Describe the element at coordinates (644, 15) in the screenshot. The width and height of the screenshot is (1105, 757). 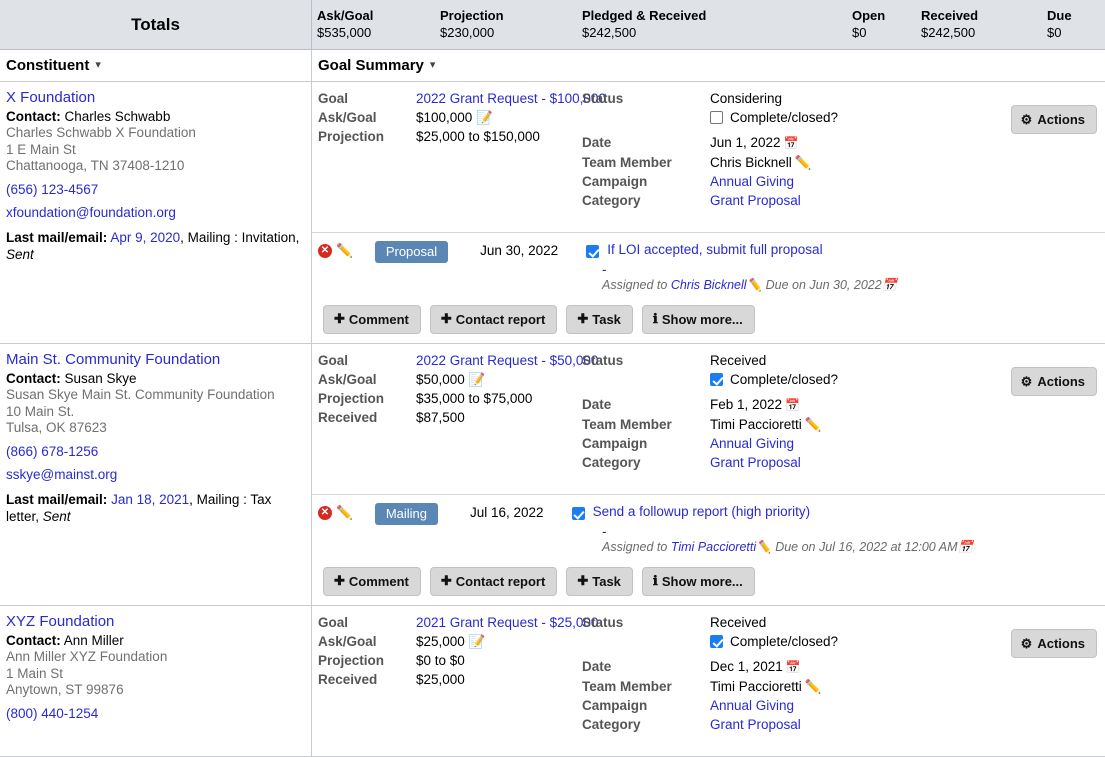
I see `total-label: Pledged & Received` at that location.